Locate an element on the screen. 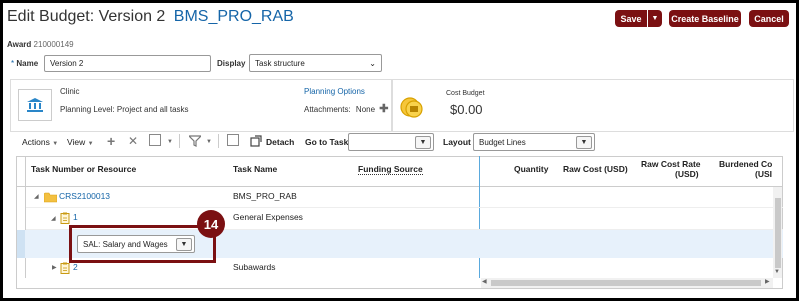 The height and width of the screenshot is (301, 799). column-header-raw-cost: Raw Cost (USD) is located at coordinates (595, 169).